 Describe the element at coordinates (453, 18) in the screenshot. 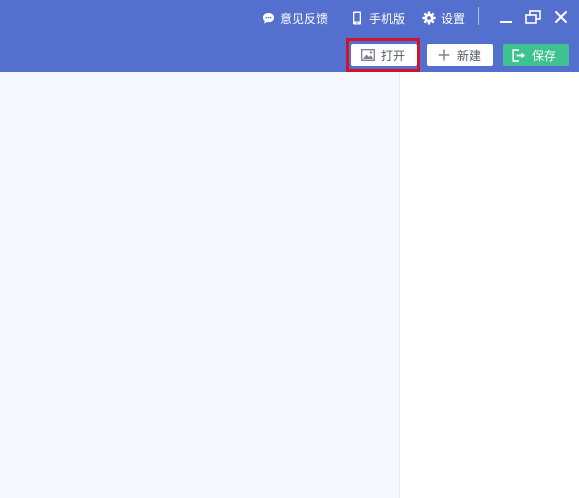

I see `settings-label: 设置` at that location.